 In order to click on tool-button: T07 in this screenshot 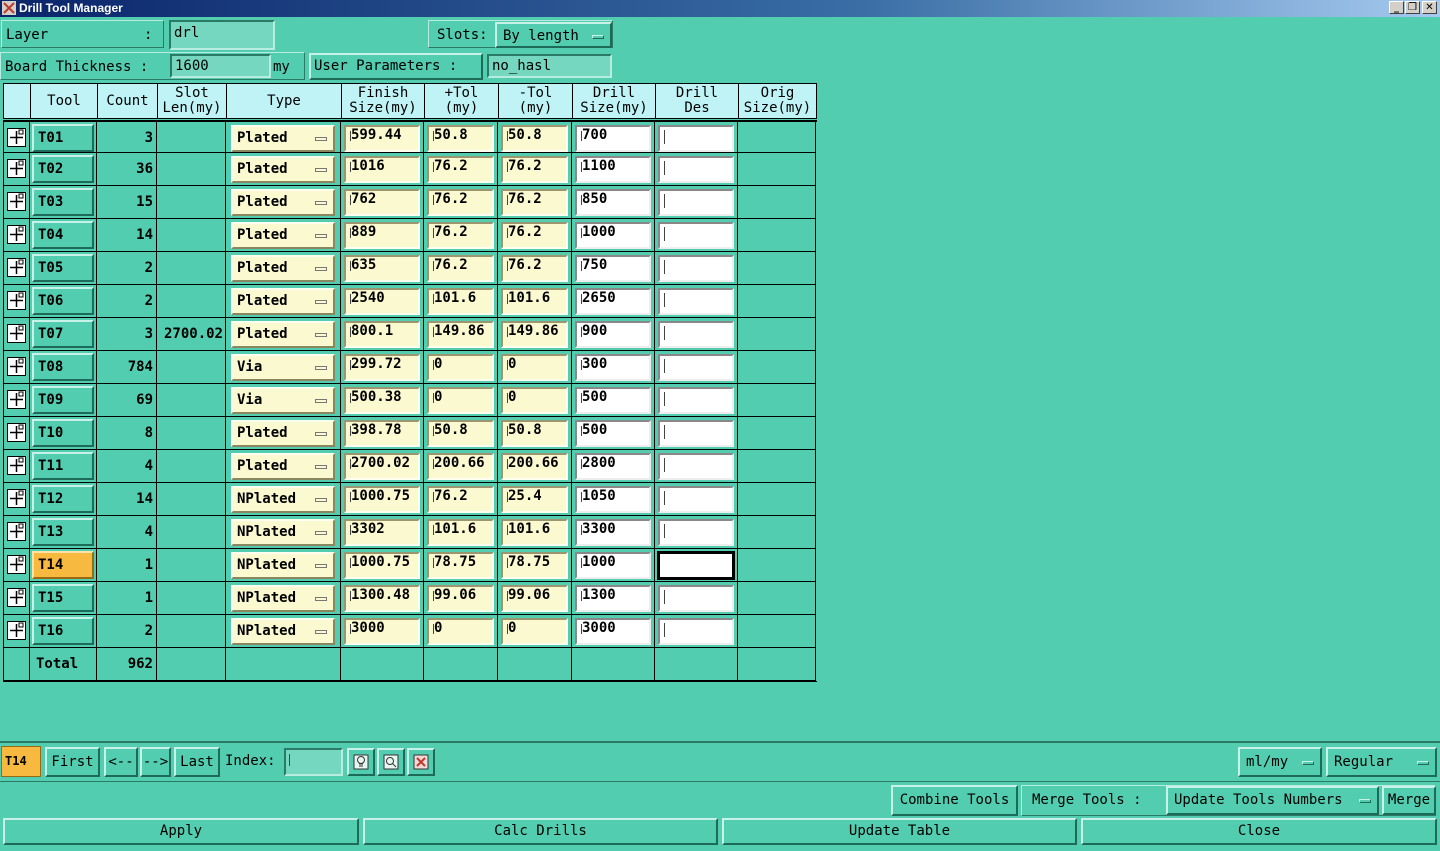, I will do `click(63, 334)`.